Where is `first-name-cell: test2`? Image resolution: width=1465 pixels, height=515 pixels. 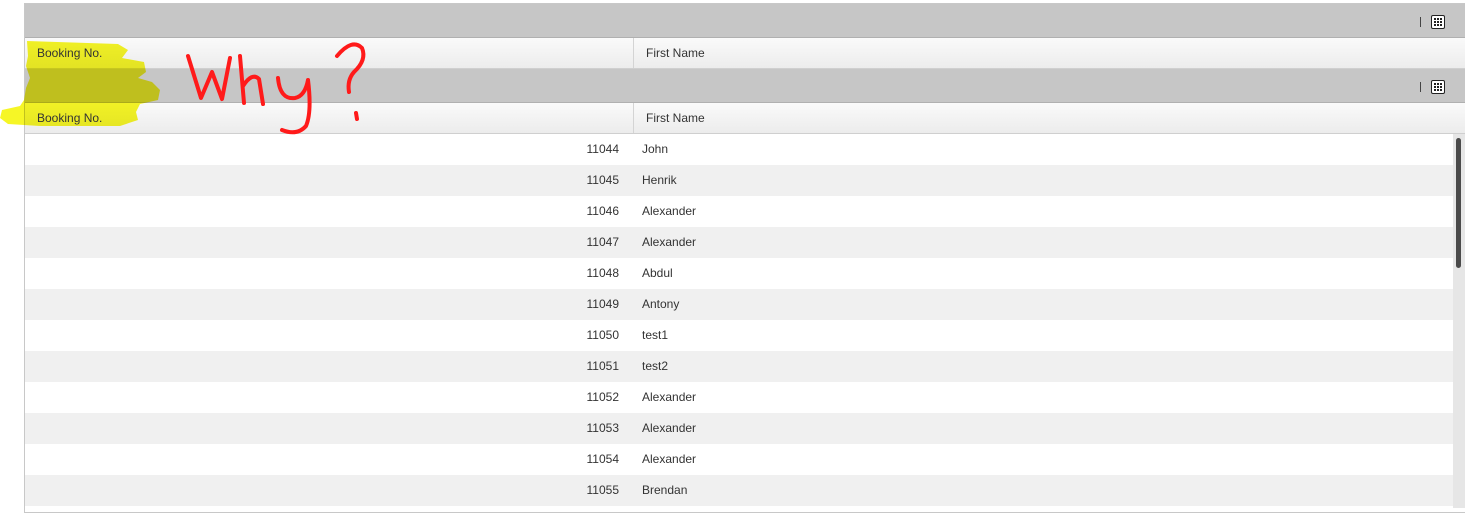
first-name-cell: test2 is located at coordinates (655, 366).